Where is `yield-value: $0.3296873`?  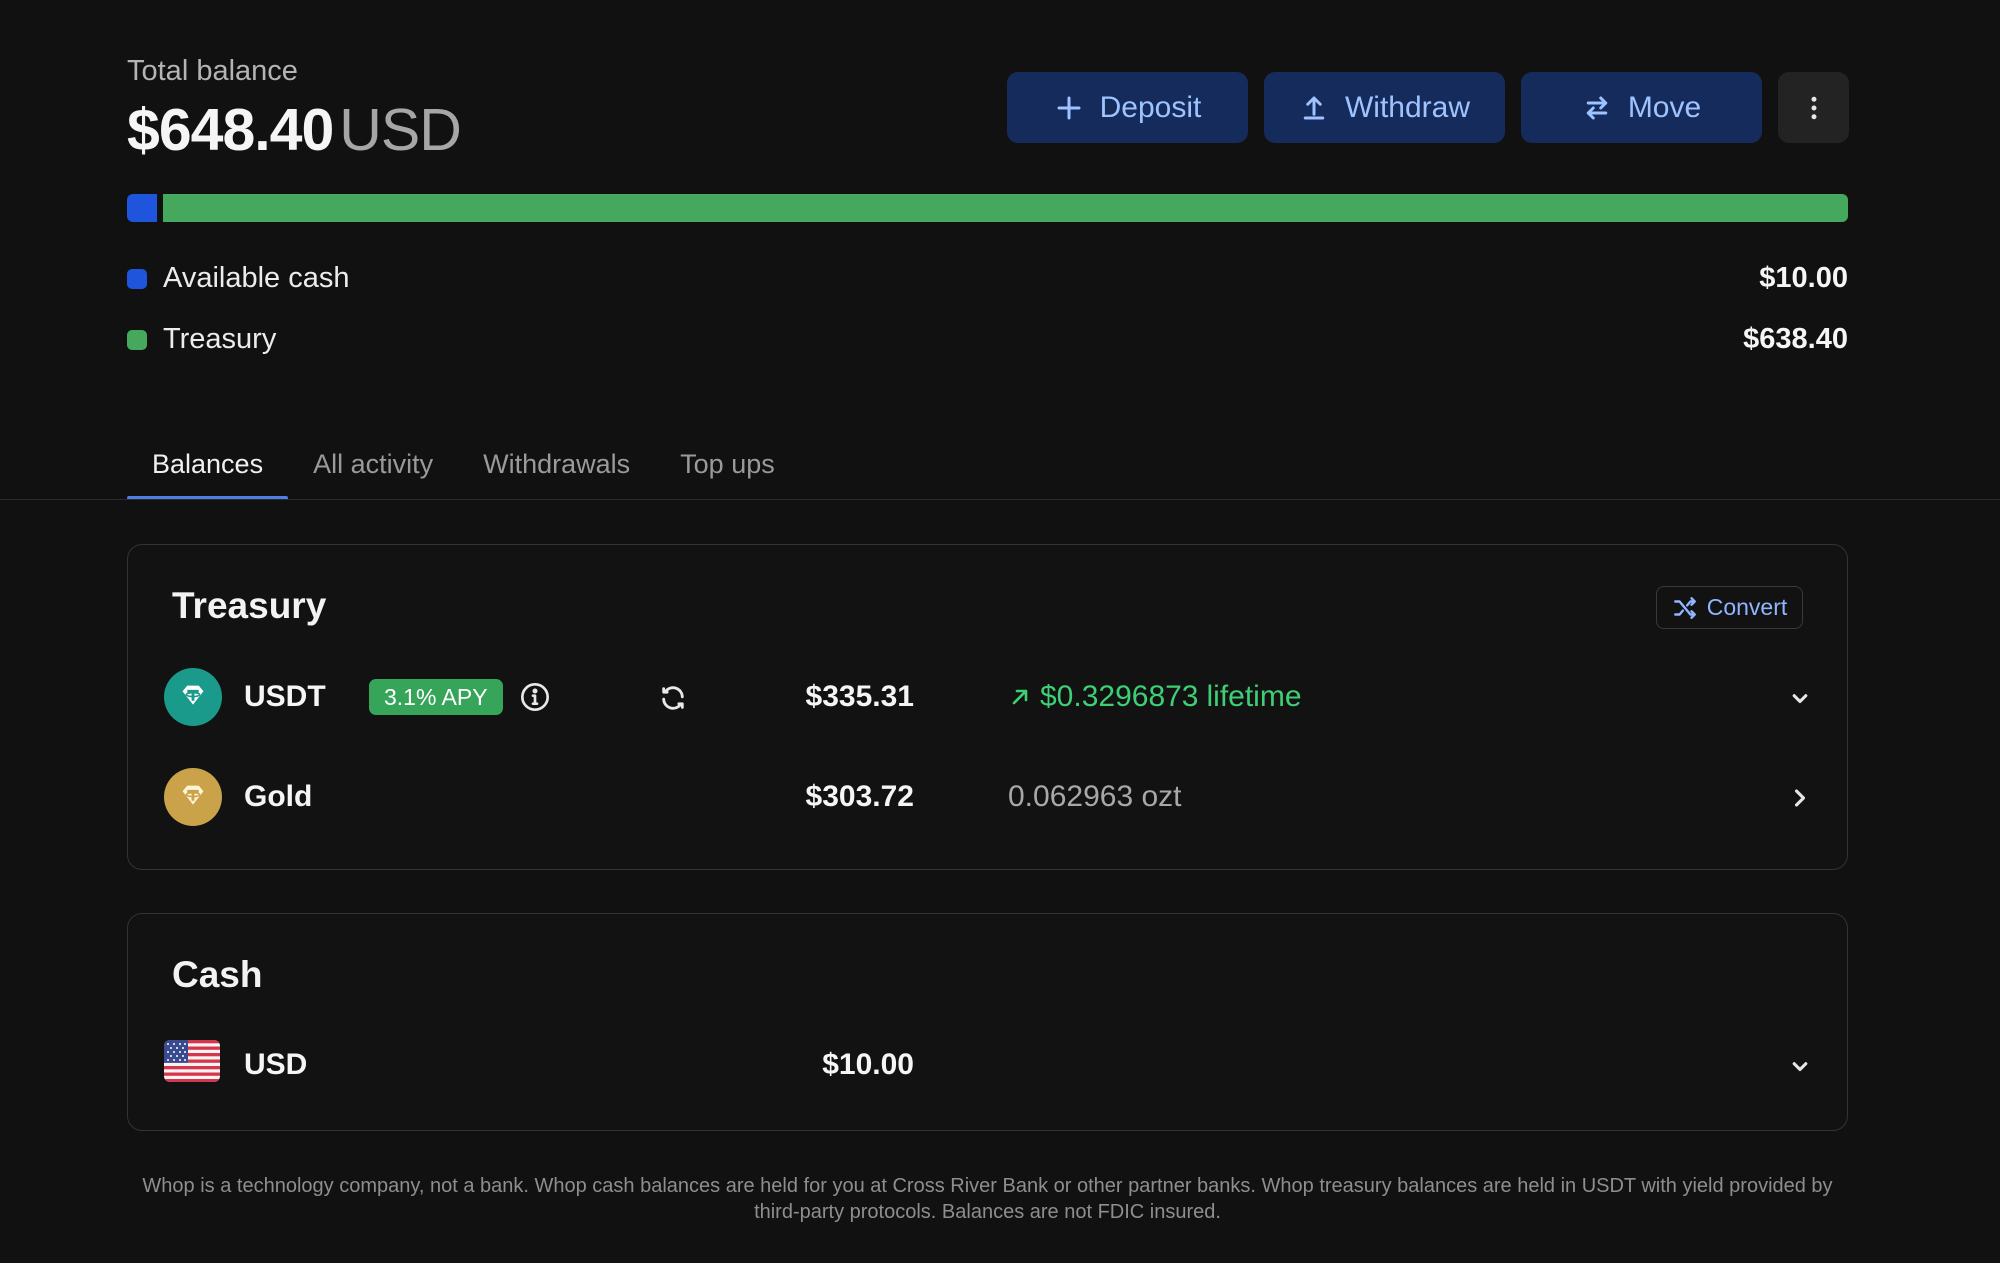 yield-value: $0.3296873 is located at coordinates (1119, 696).